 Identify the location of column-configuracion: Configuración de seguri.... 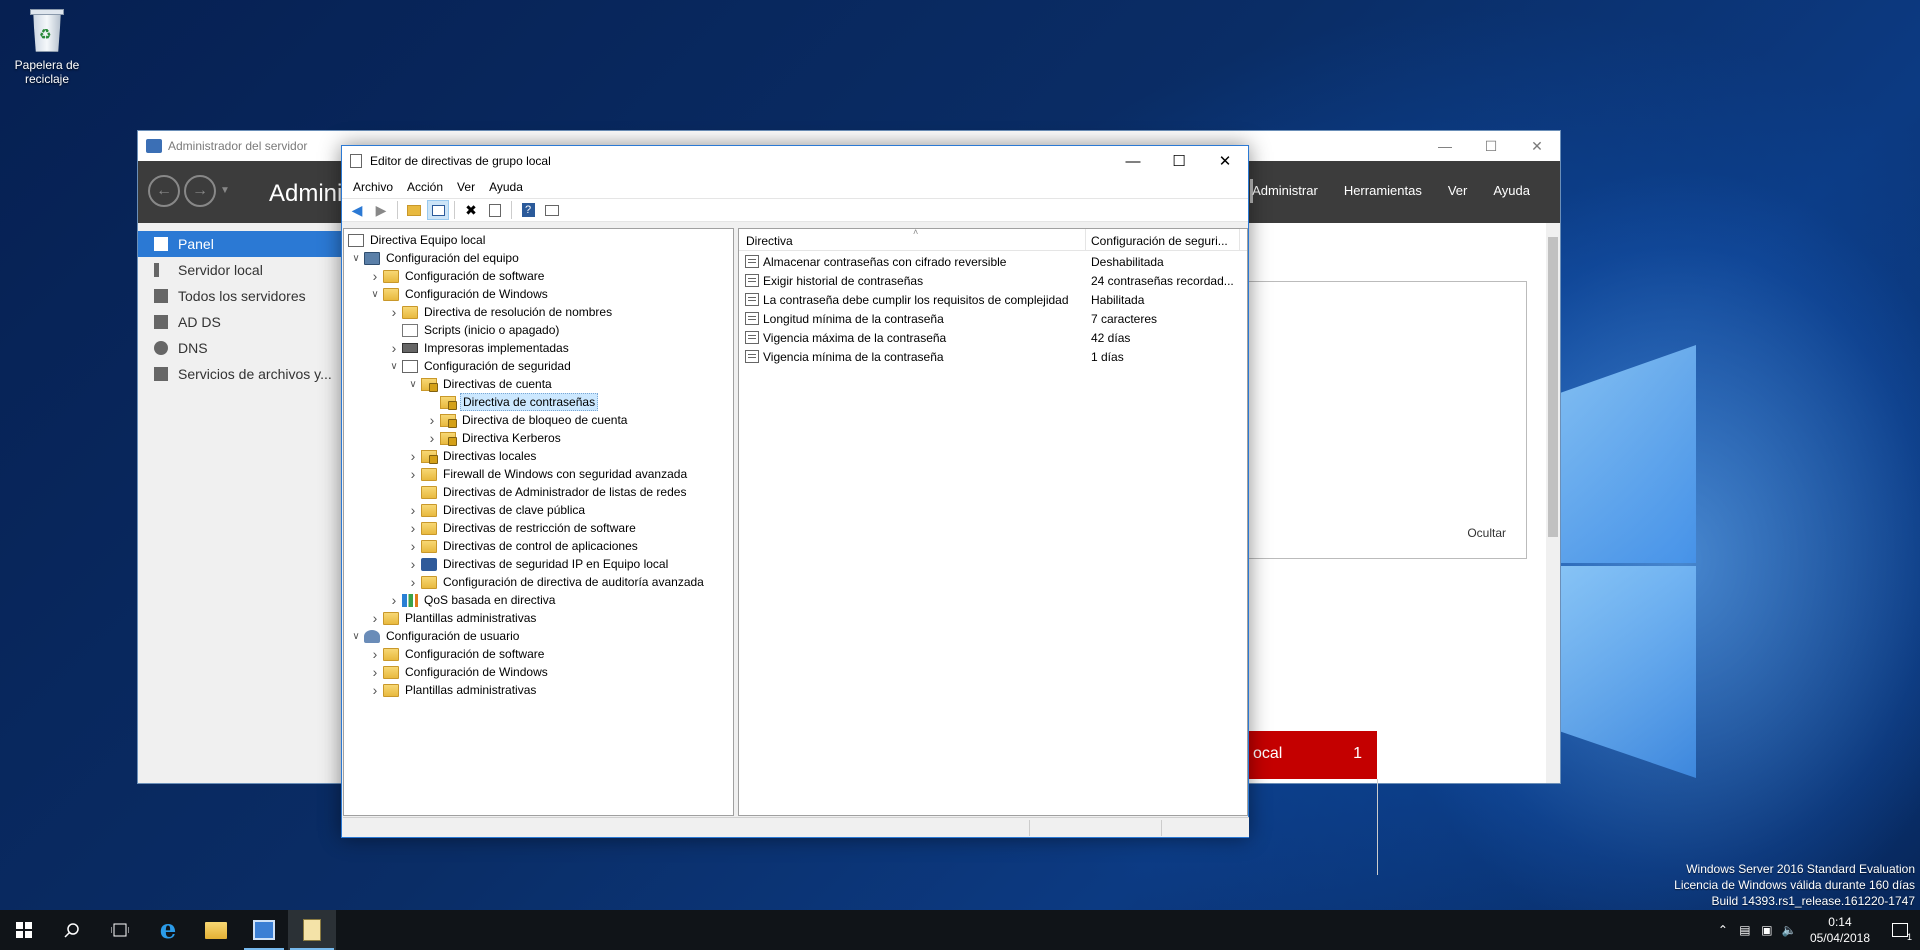
(1159, 241).